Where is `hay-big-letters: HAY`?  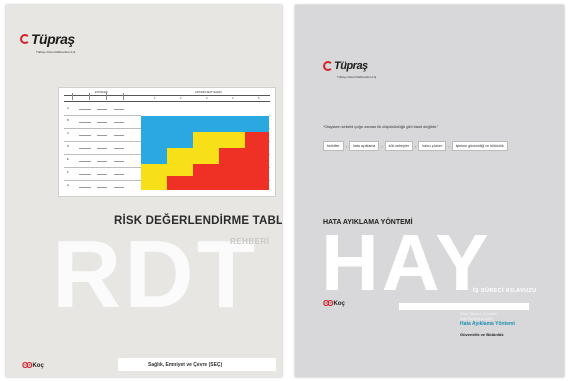 hay-big-letters: HAY is located at coordinates (406, 262).